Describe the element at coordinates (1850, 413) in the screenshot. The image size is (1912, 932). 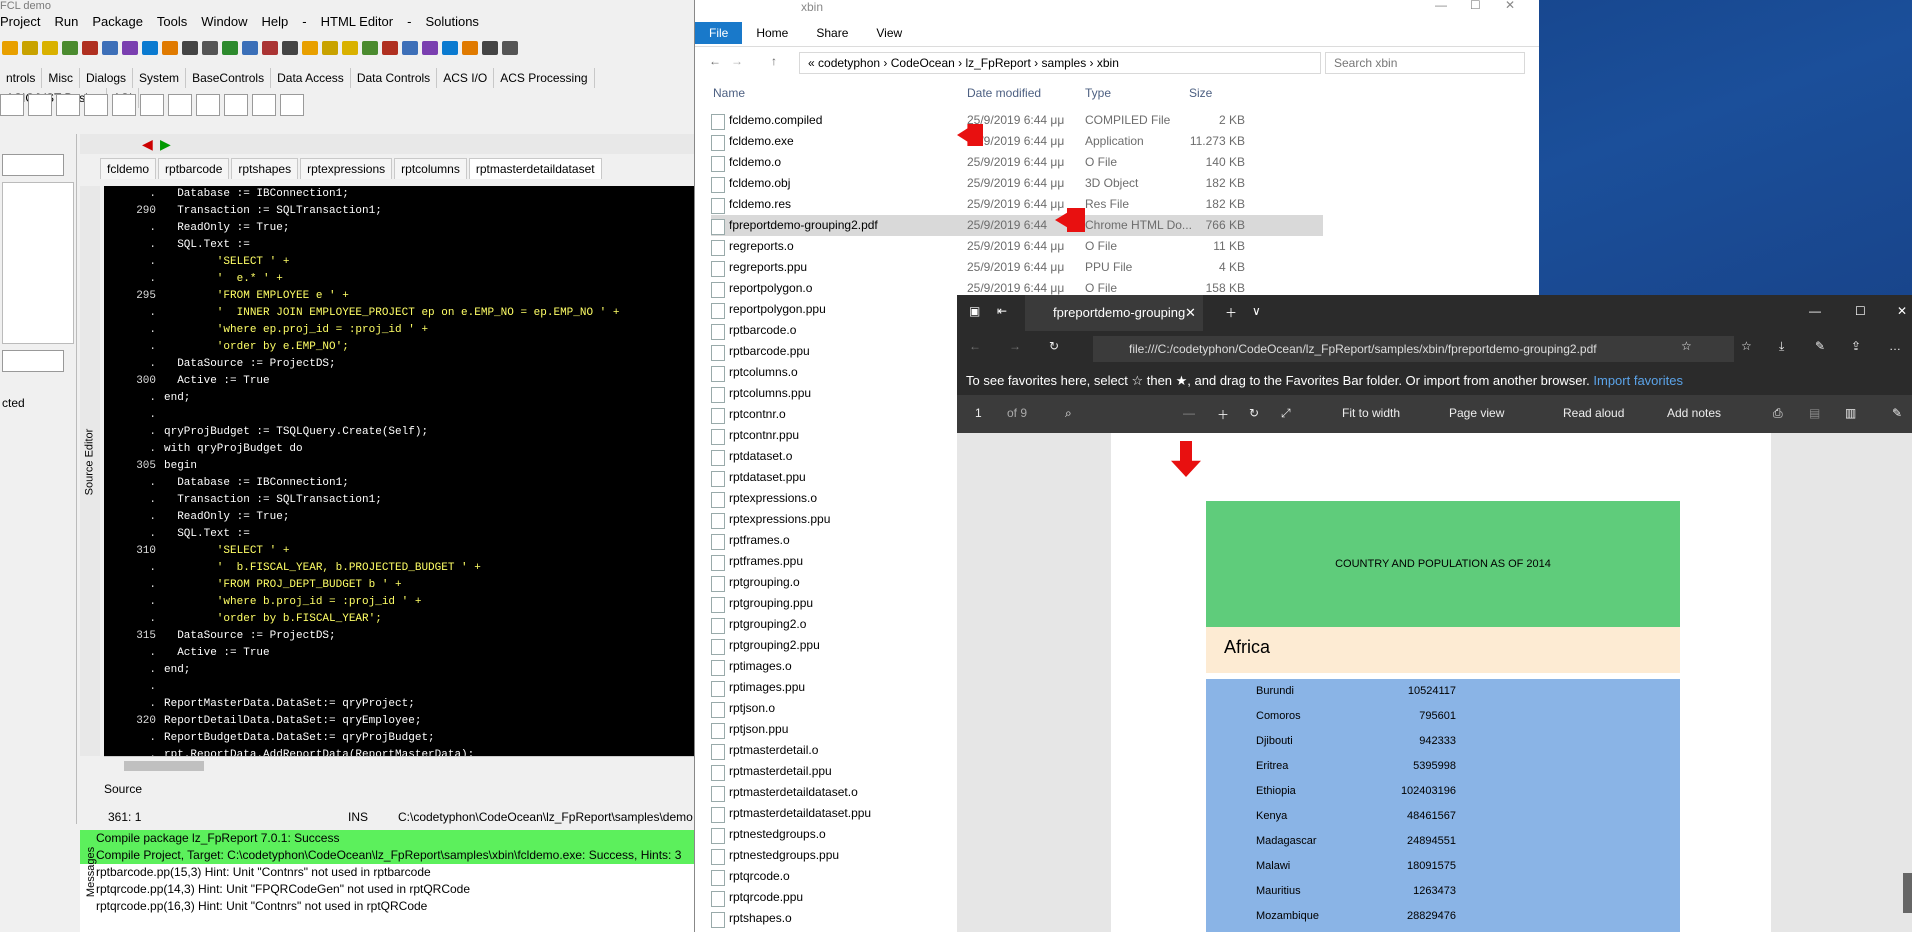
I see `save-as-icon: ▥` at that location.